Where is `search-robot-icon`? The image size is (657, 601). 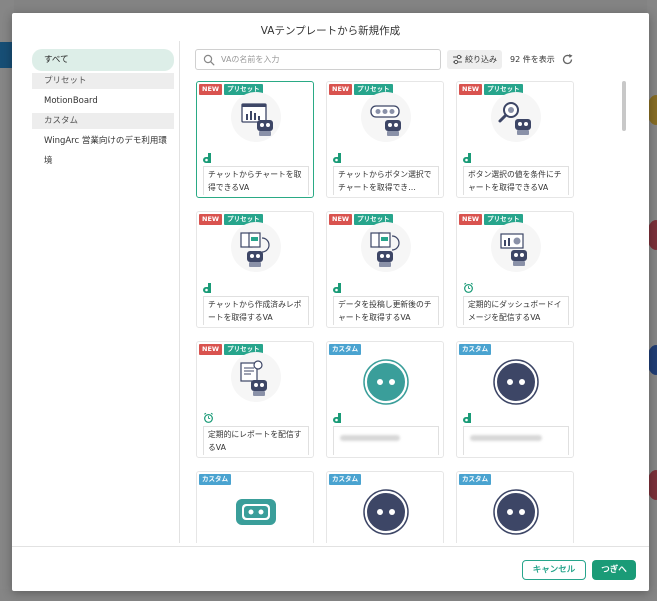
search-robot-icon is located at coordinates (516, 117).